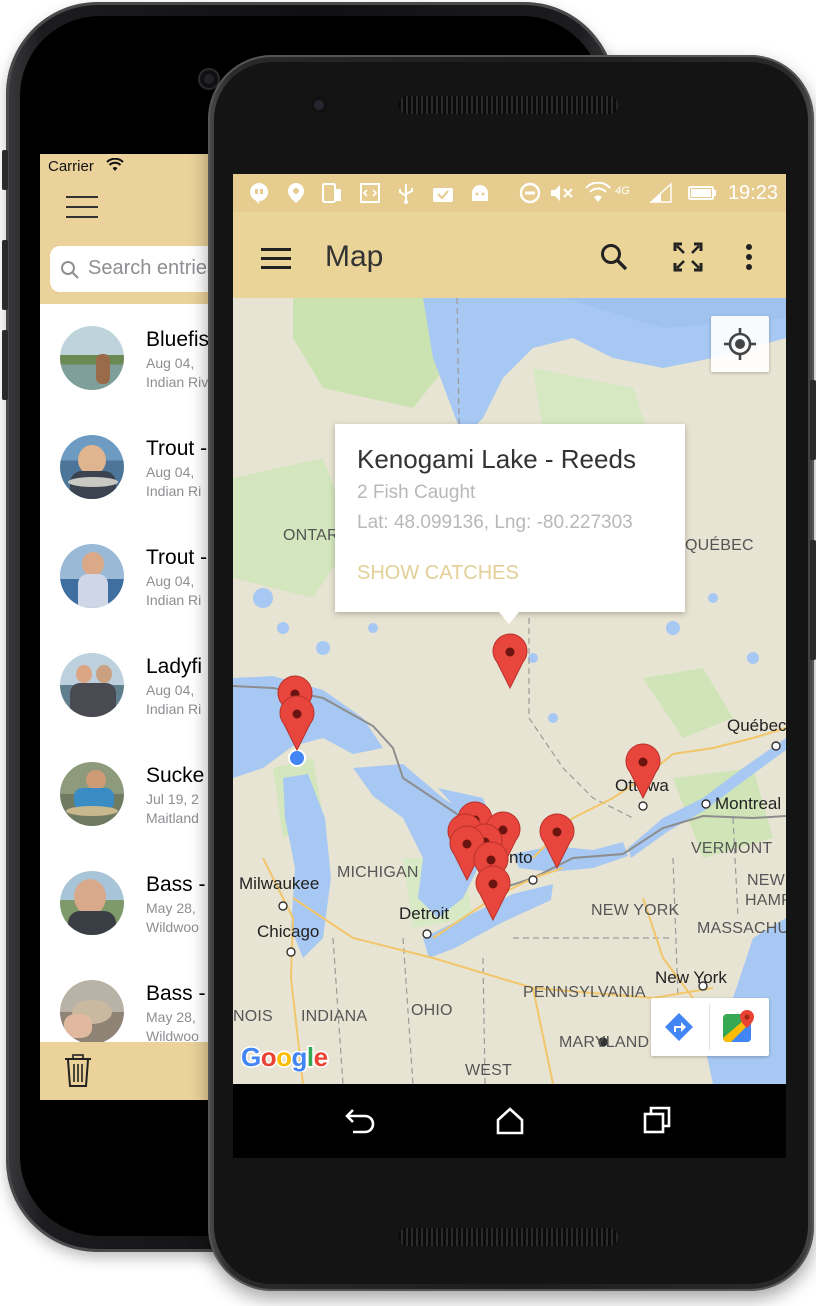 The width and height of the screenshot is (816, 1306). What do you see at coordinates (319, 105) in the screenshot?
I see `android-front-camera` at bounding box center [319, 105].